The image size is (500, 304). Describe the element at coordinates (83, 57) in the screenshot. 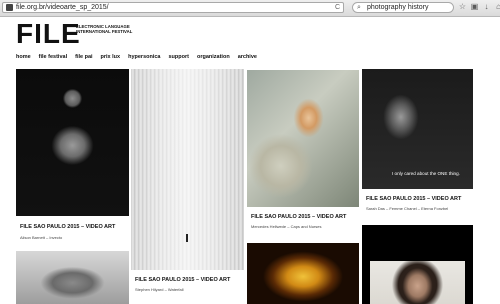

I see `nav-file-pai: file pai` at that location.